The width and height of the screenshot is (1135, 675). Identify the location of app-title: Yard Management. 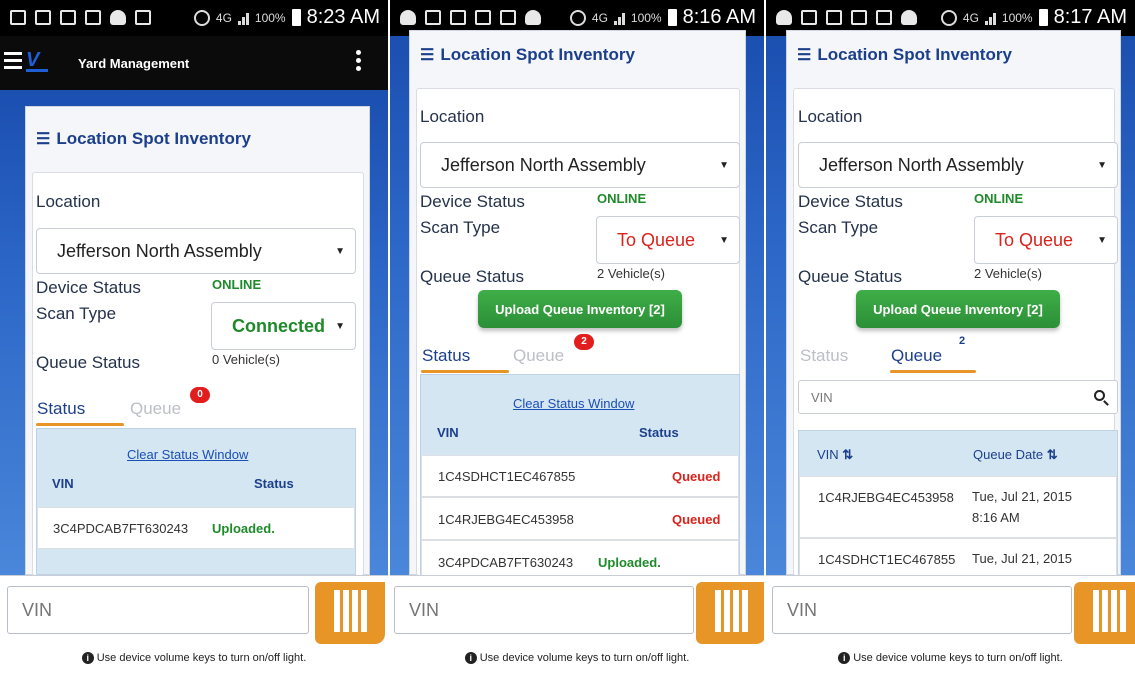
(134, 63).